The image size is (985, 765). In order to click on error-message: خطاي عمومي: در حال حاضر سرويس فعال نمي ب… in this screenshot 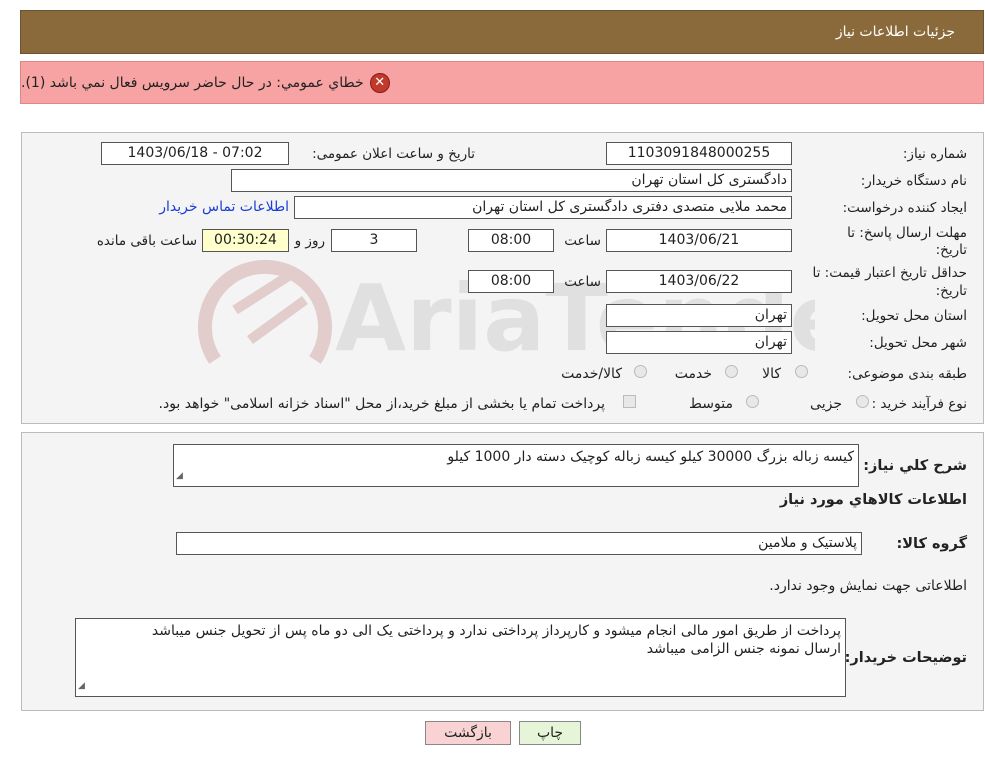, I will do `click(192, 82)`.